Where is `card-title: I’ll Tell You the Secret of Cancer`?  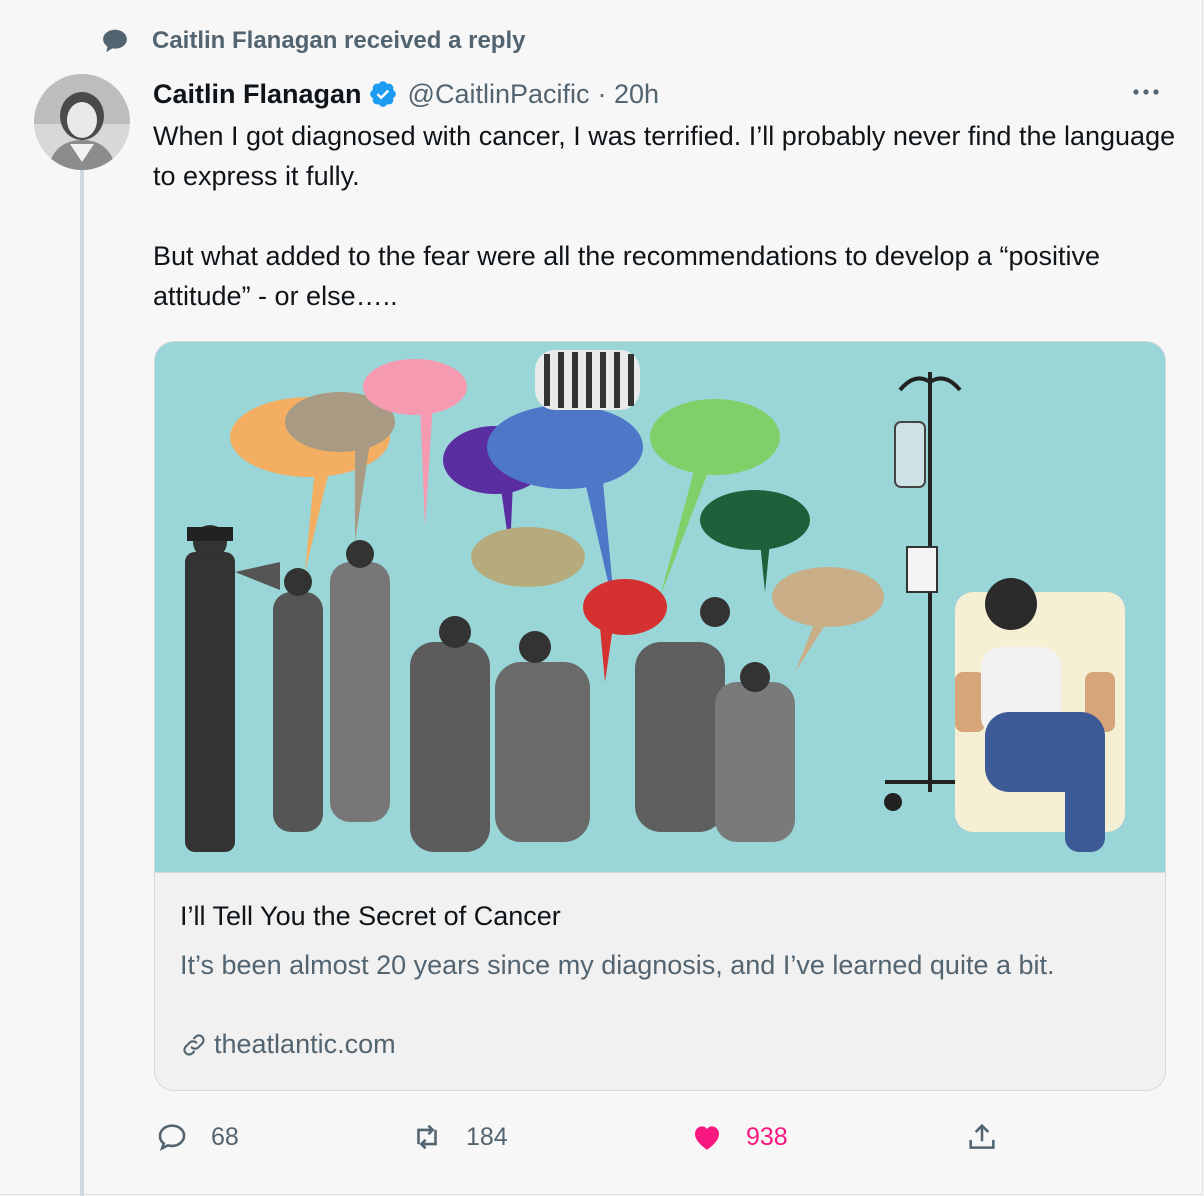
card-title: I’ll Tell You the Secret of Cancer is located at coordinates (370, 916).